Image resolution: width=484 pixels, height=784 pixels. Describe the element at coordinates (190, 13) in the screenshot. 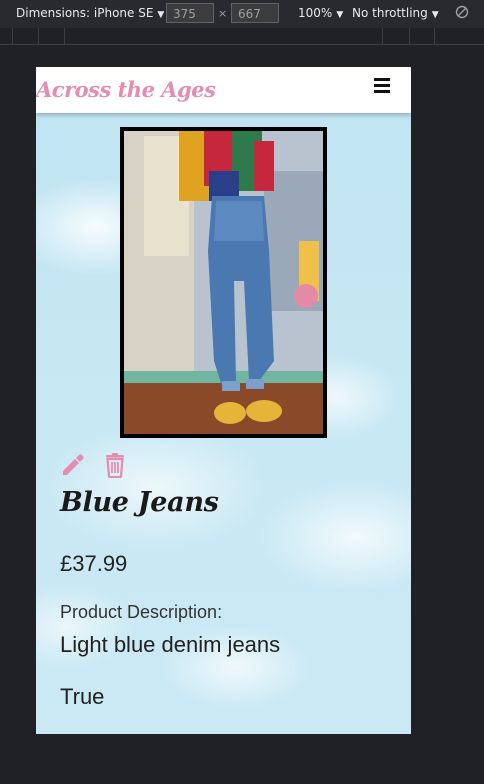

I see `width-input: 375` at that location.